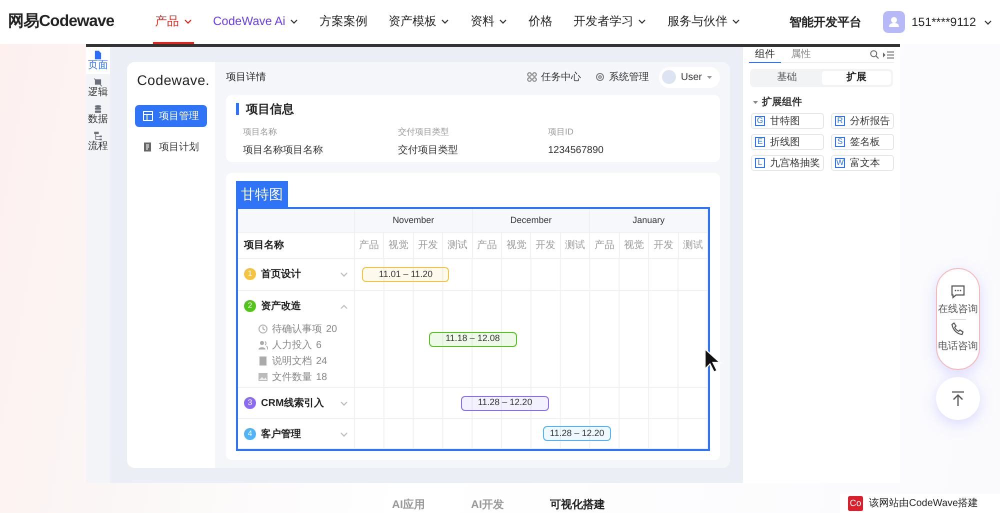  I want to click on avatar-icon, so click(894, 22).